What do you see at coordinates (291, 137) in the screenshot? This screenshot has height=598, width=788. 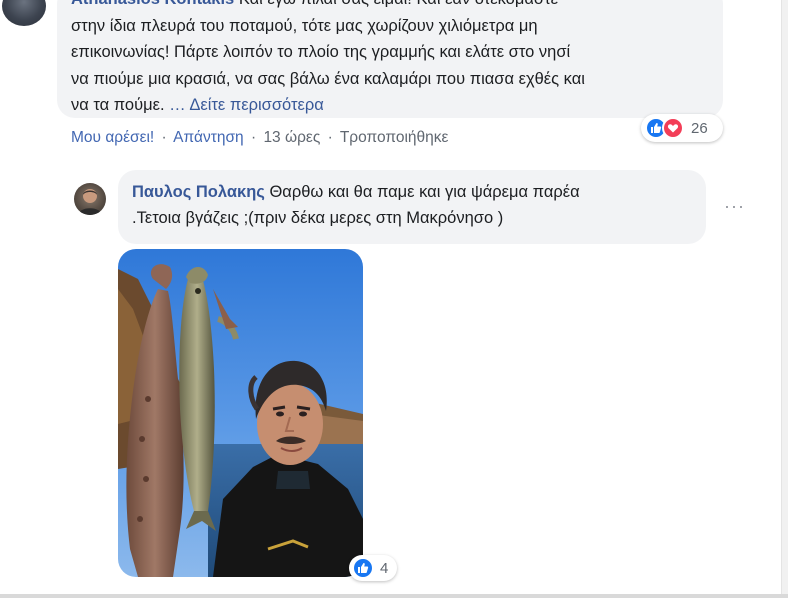 I see `timestamp: 13 ώρες` at bounding box center [291, 137].